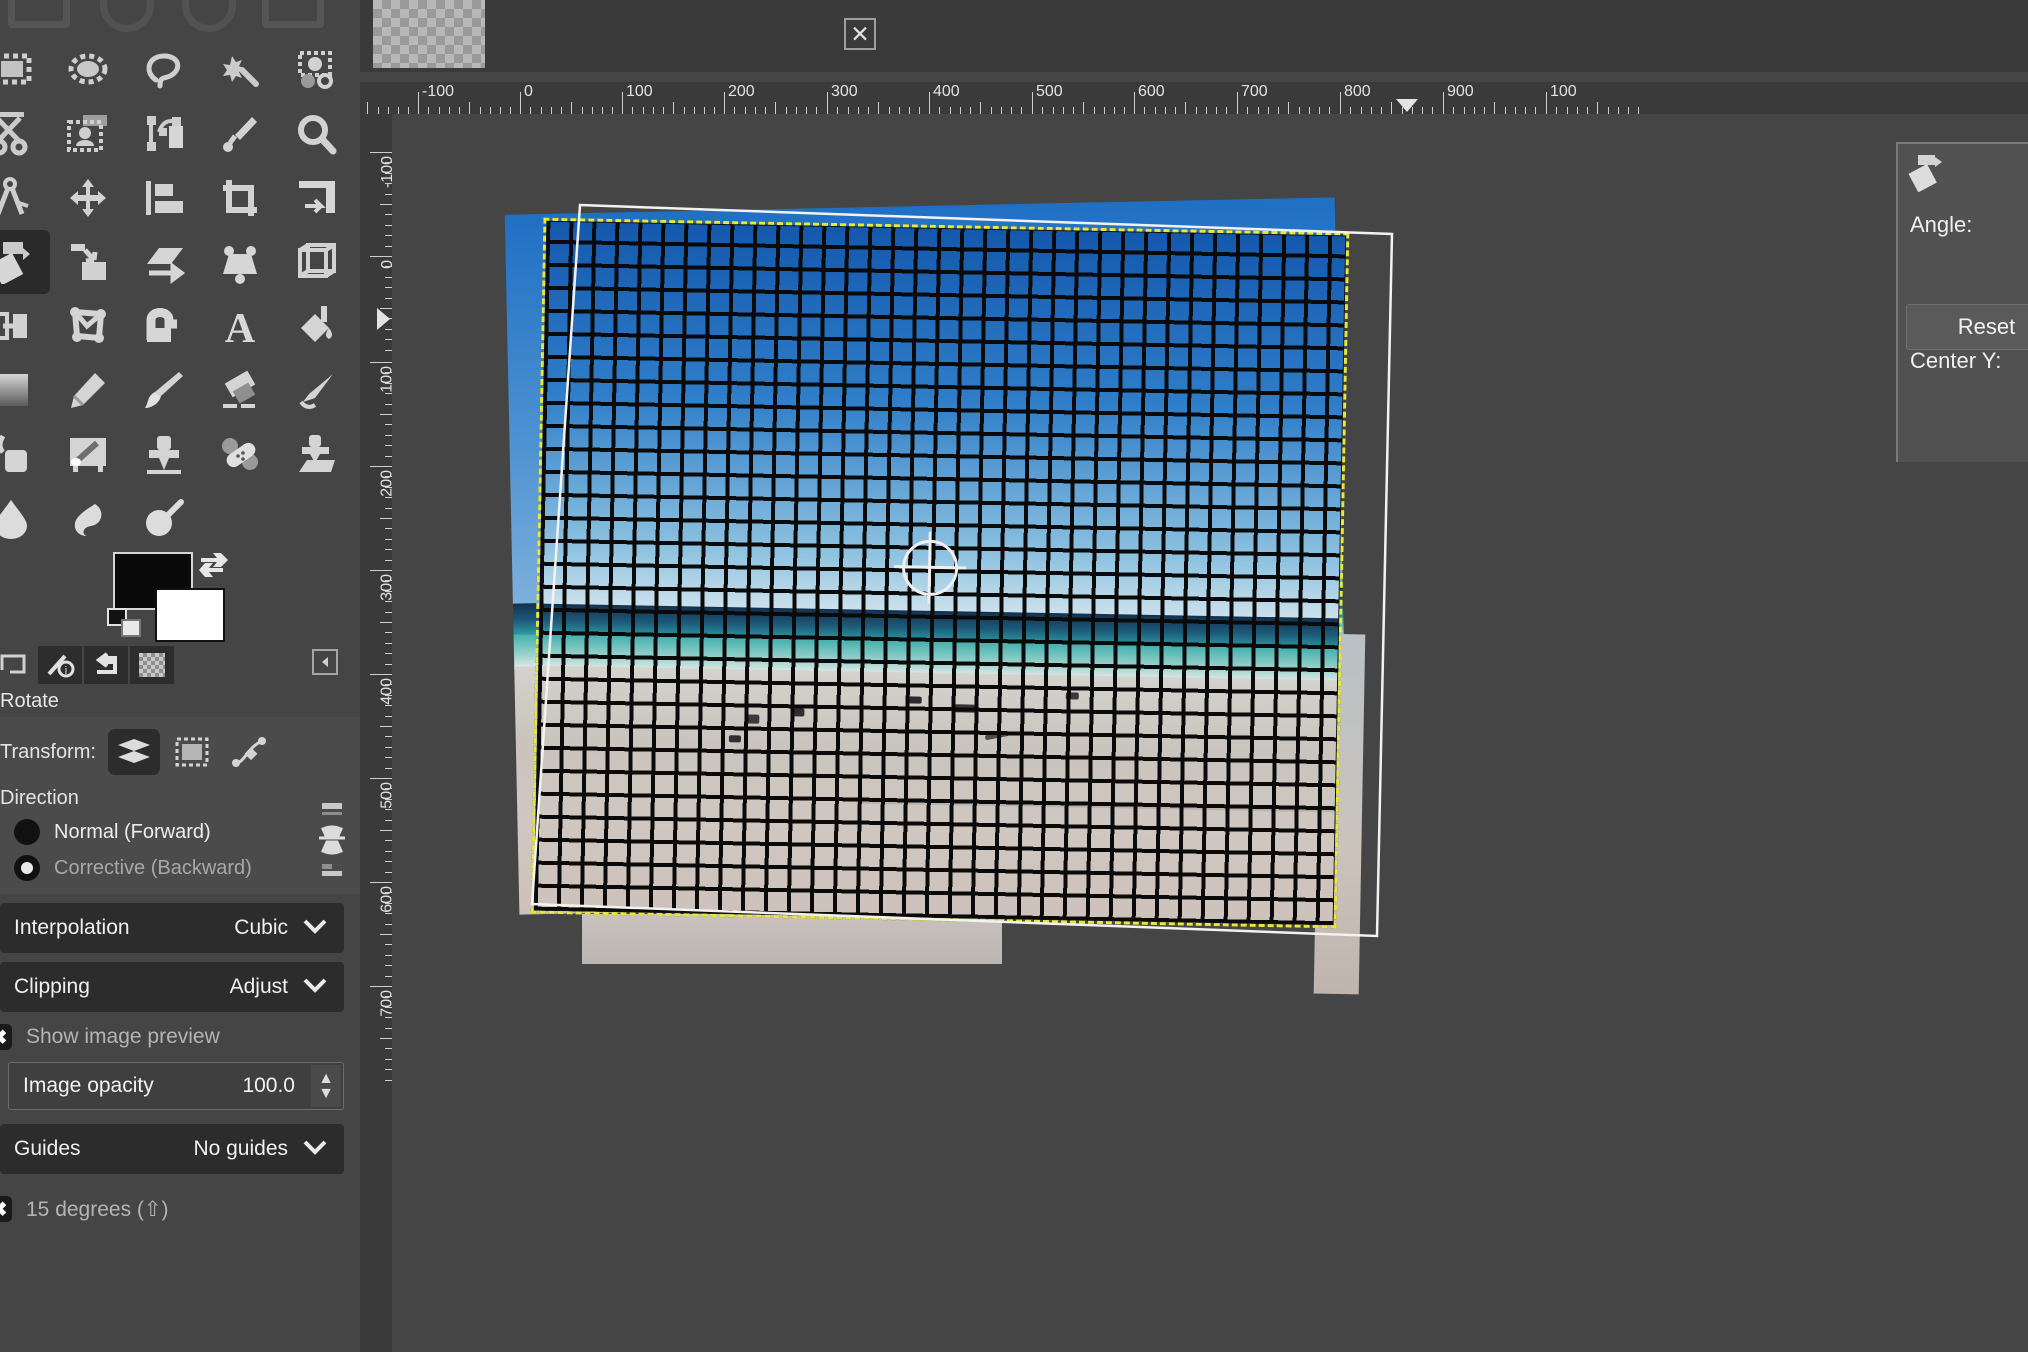 Image resolution: width=2028 pixels, height=1352 pixels. What do you see at coordinates (164, 326) in the screenshot?
I see `tool-warp-transform` at bounding box center [164, 326].